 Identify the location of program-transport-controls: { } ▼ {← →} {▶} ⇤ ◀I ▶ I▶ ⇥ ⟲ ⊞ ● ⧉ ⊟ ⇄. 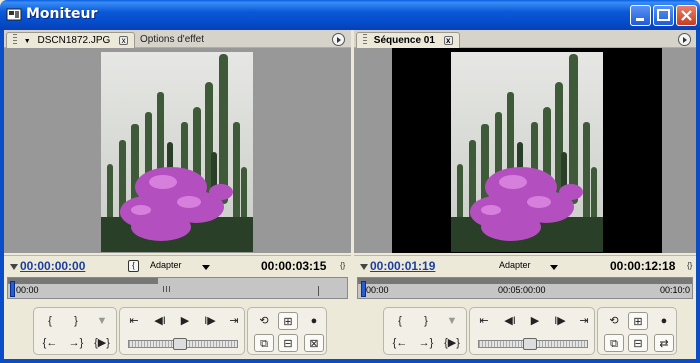
(525, 330).